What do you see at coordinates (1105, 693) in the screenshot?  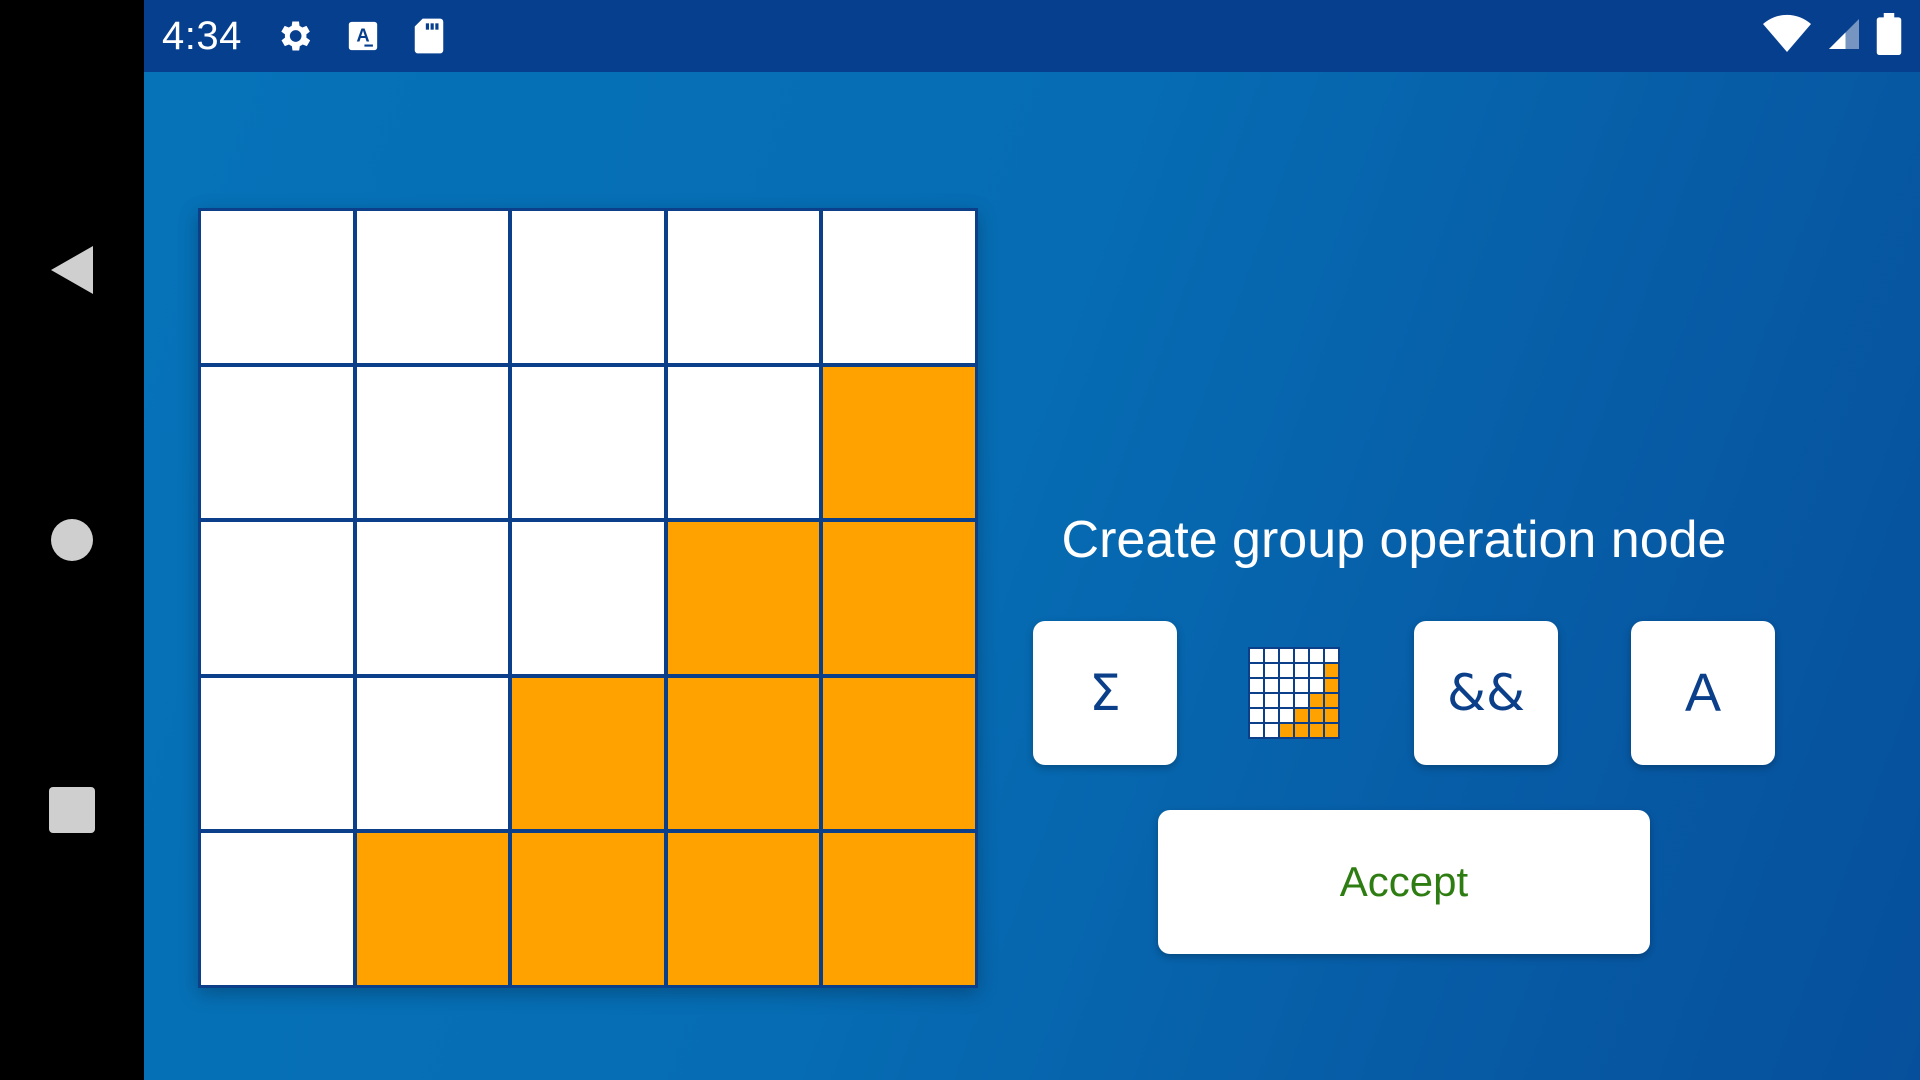 I see `sum-operation-button: Σ` at bounding box center [1105, 693].